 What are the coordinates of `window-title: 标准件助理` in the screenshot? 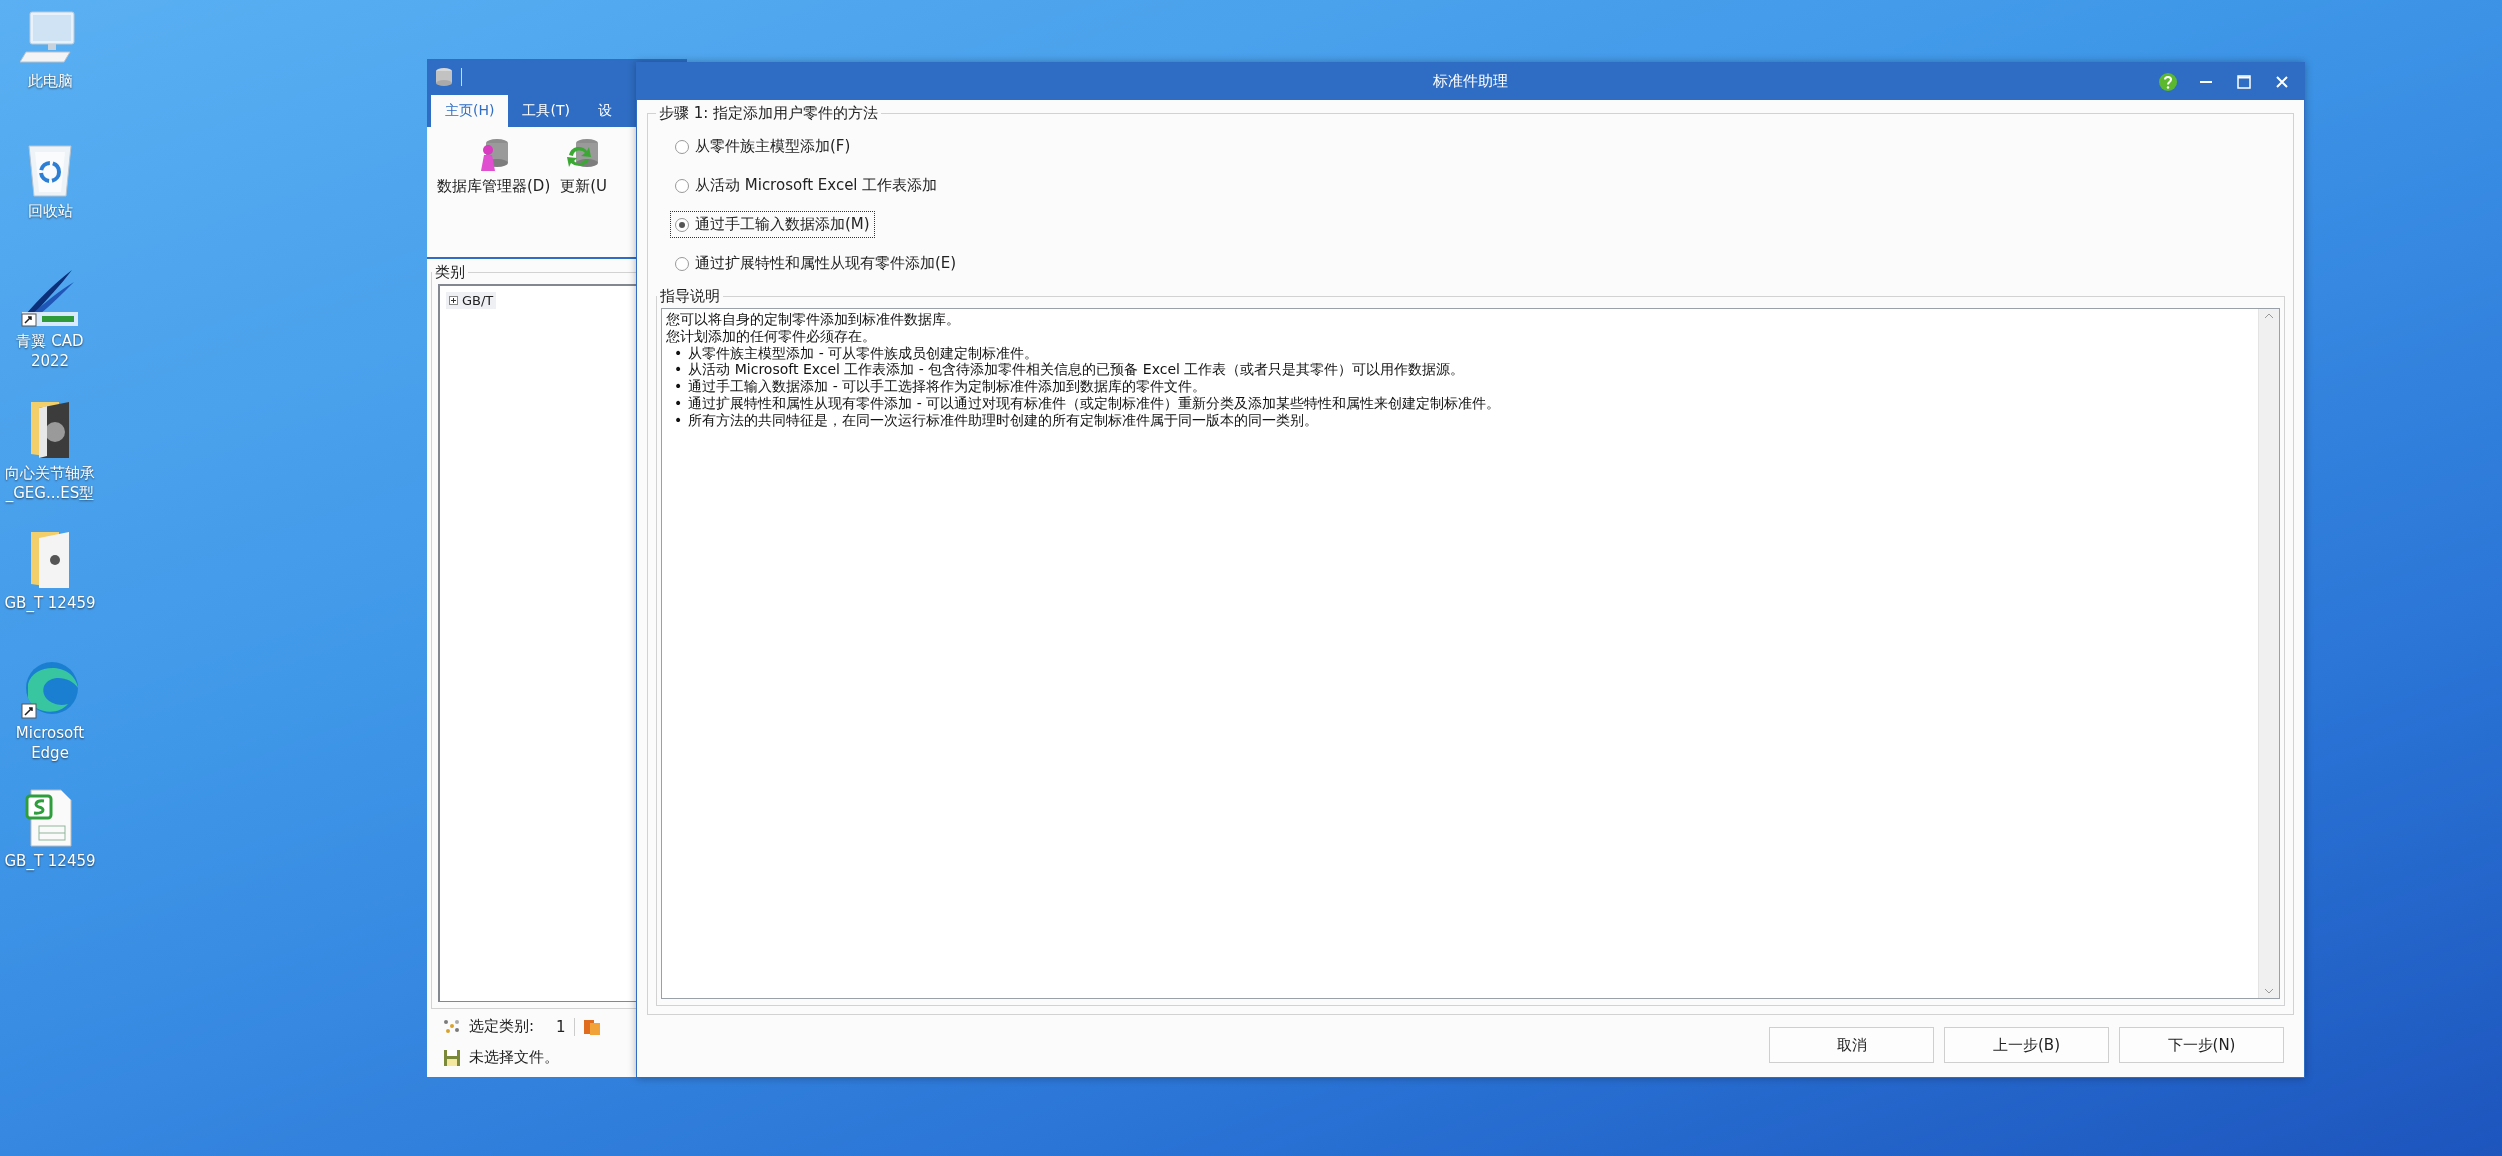 It's located at (1470, 81).